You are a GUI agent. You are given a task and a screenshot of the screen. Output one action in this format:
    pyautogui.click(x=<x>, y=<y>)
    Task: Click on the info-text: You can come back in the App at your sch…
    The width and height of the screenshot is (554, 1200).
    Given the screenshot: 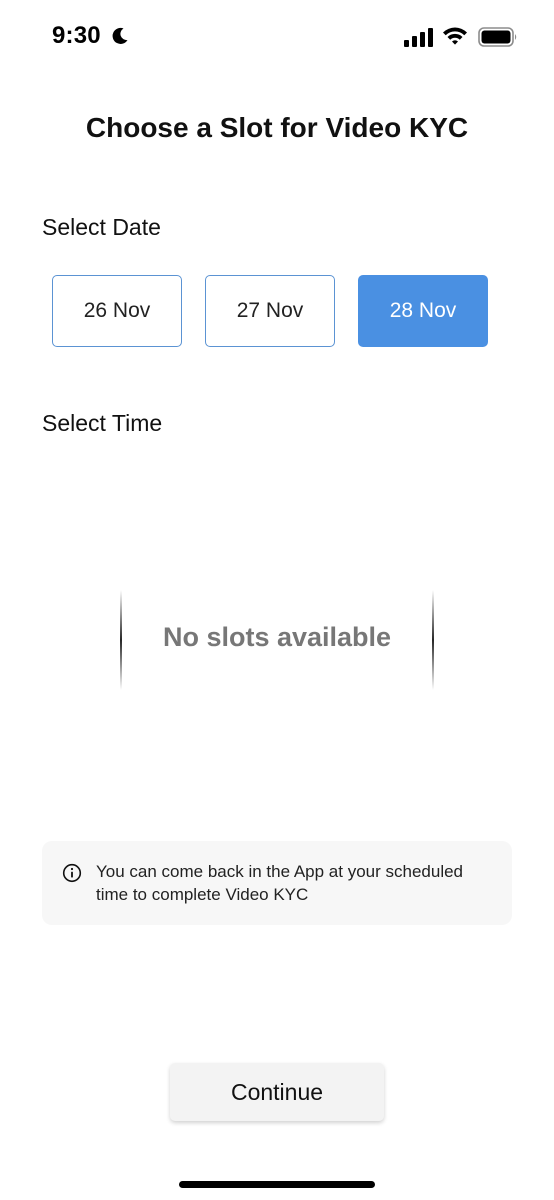 What is the action you would take?
    pyautogui.click(x=280, y=883)
    